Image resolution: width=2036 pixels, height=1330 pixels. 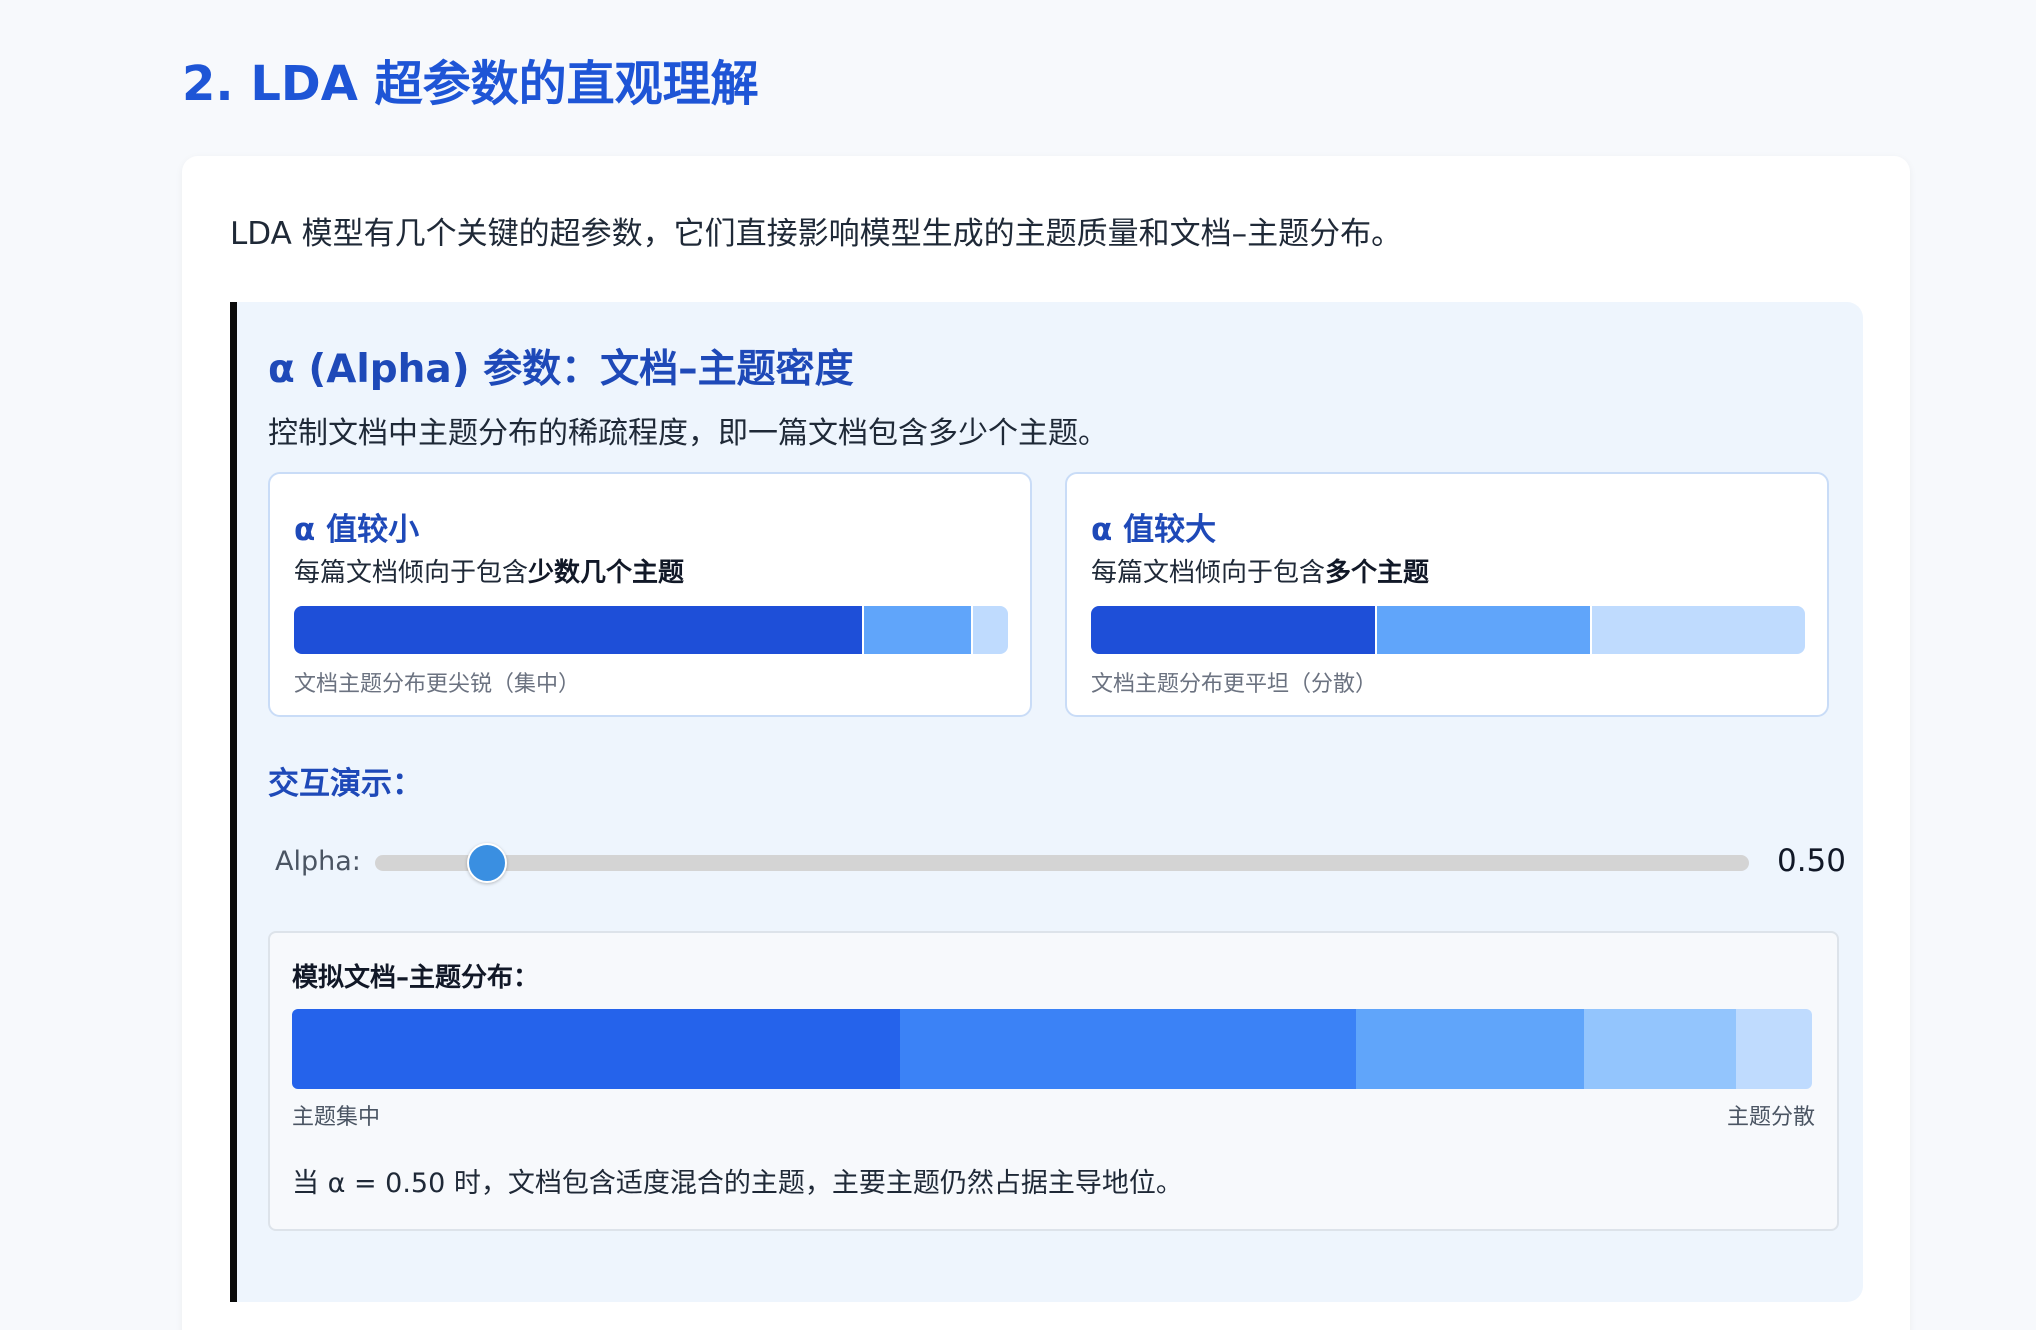 I want to click on alpha-slider-value: 0.50, so click(x=1811, y=861).